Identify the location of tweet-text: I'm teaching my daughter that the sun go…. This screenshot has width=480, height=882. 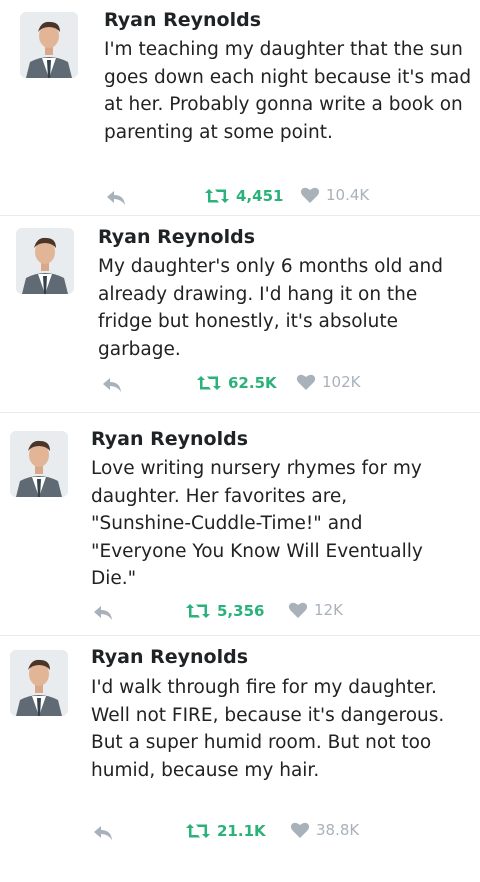
(288, 91).